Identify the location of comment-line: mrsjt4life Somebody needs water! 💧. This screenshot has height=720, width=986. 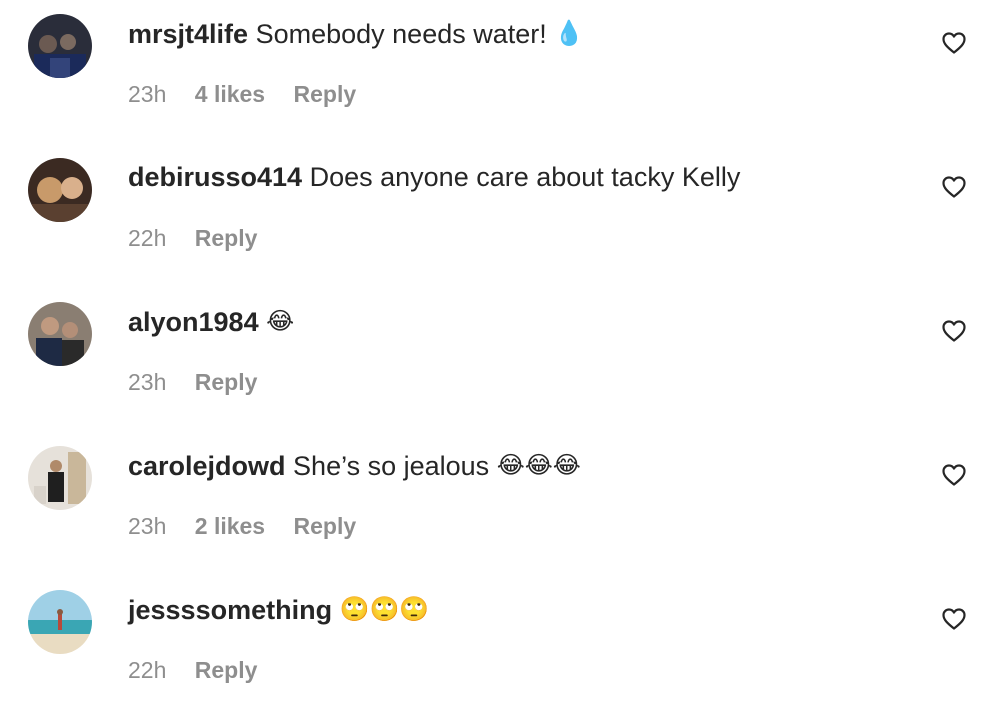
(356, 33).